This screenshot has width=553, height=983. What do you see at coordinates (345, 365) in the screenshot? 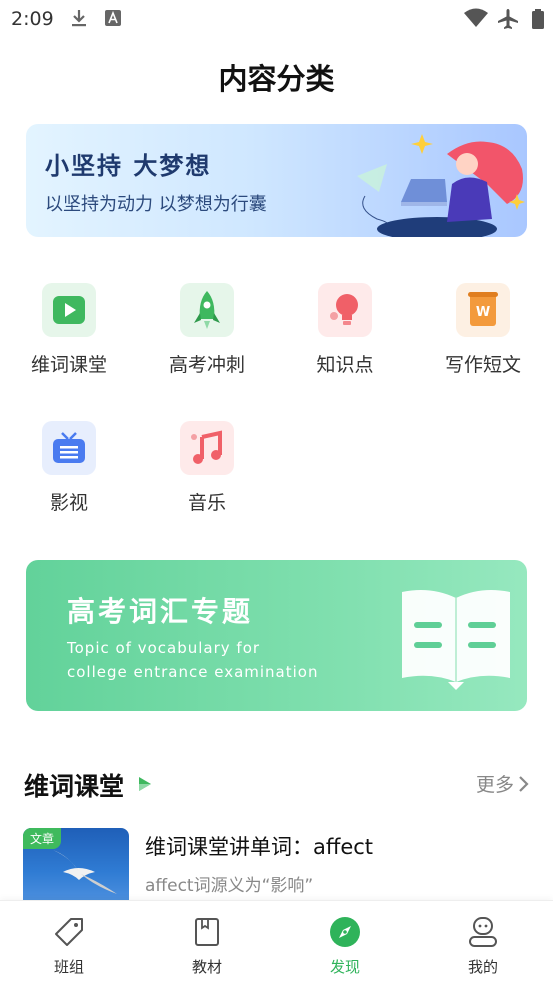
I see `category-label: 知识点` at bounding box center [345, 365].